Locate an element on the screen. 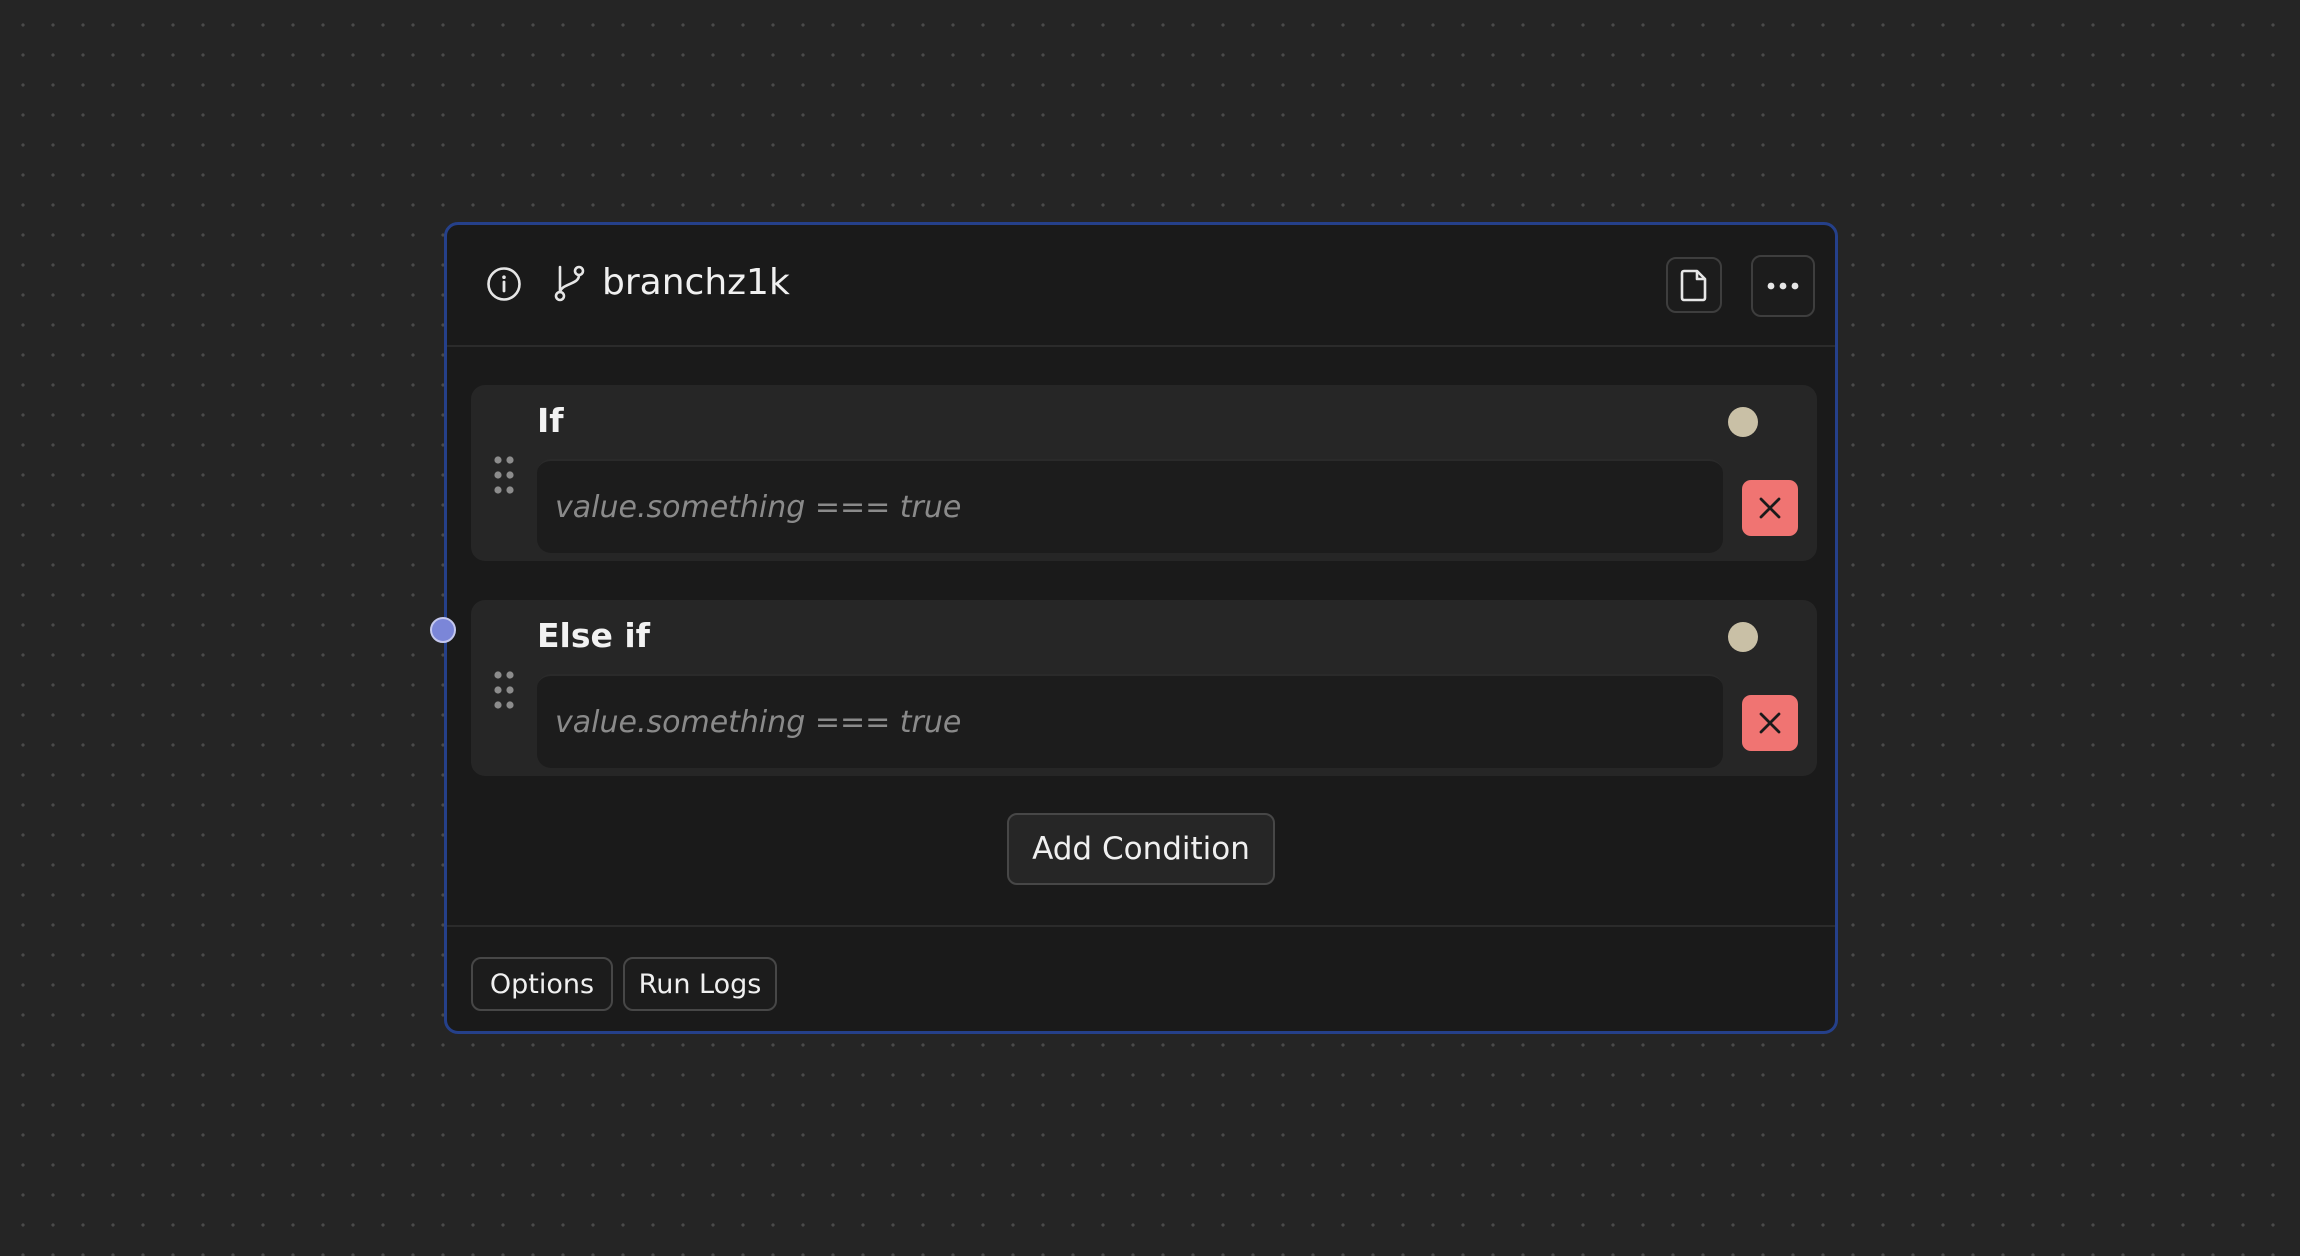 Image resolution: width=2300 pixels, height=1256 pixels. document-button is located at coordinates (1694, 285).